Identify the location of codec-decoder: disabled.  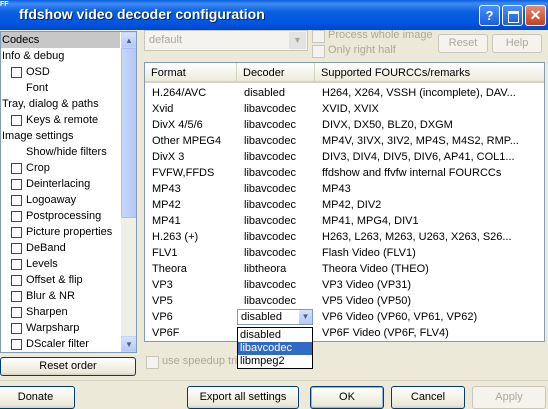
(276, 93).